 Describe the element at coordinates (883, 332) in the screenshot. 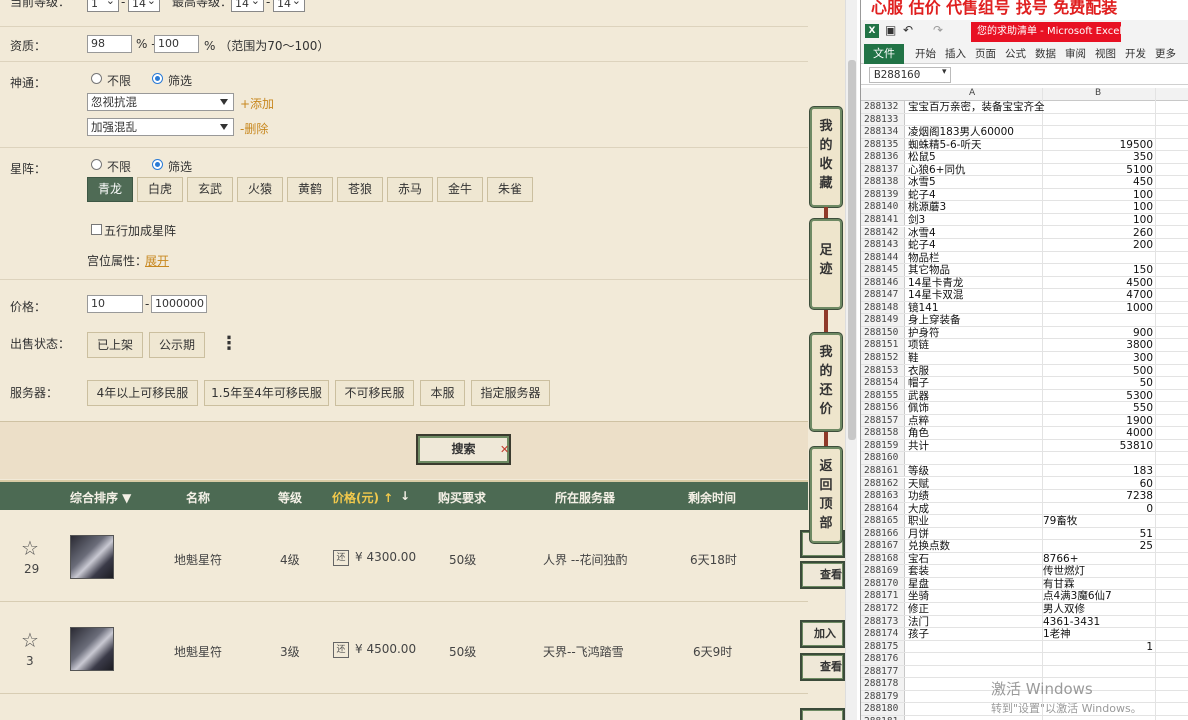

I see `row-number: 288150` at that location.